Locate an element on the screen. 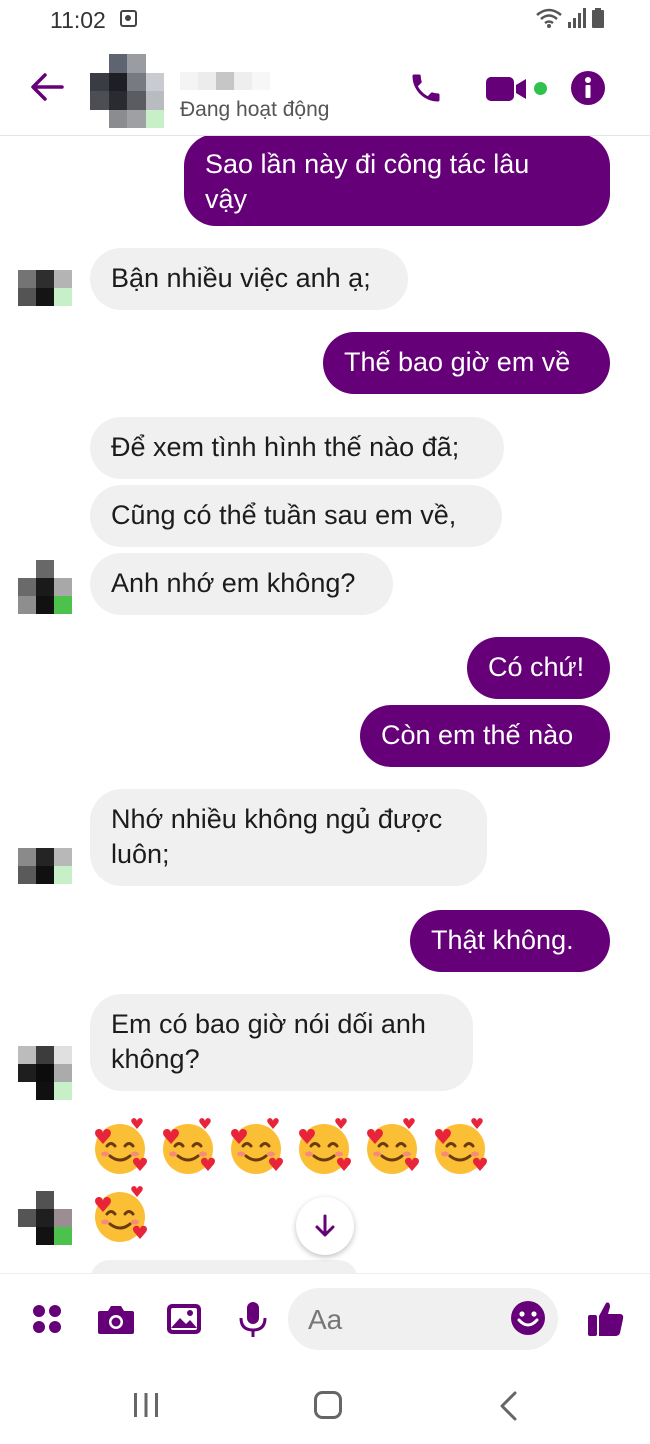 The width and height of the screenshot is (650, 1444). microphone-icon is located at coordinates (253, 1320).